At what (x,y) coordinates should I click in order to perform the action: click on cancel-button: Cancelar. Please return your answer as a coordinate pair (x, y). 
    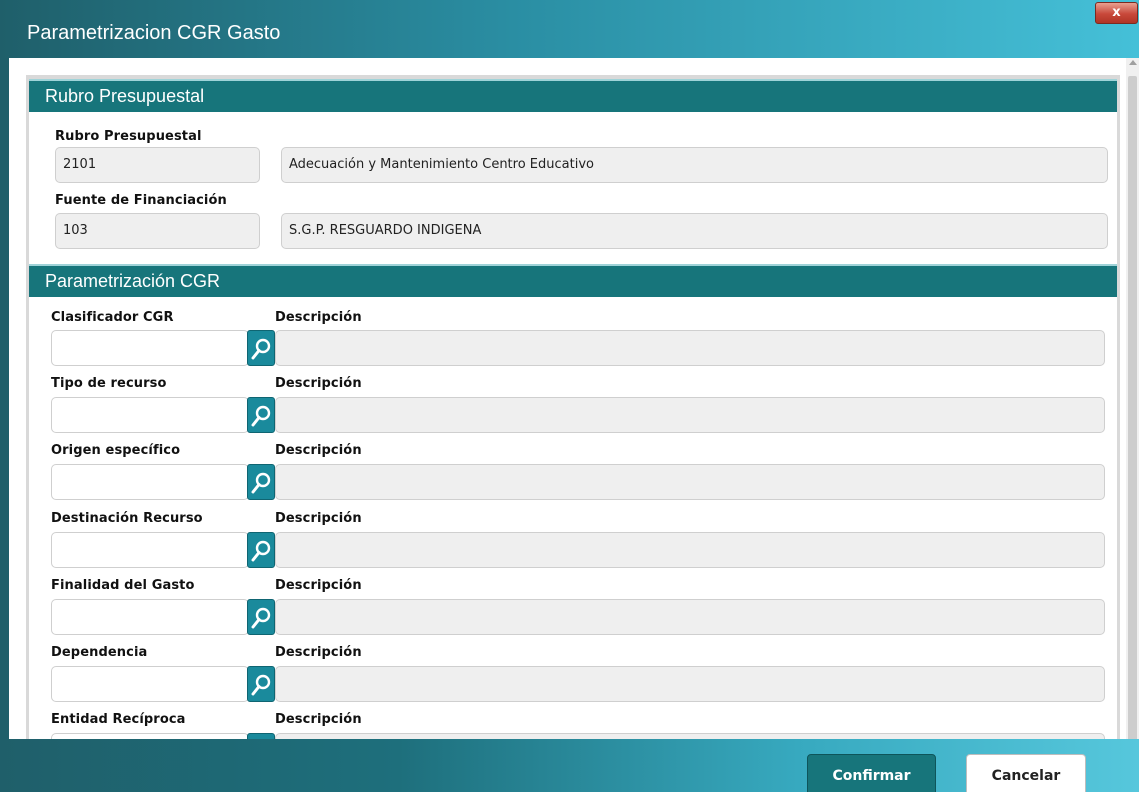
    Looking at the image, I should click on (1026, 773).